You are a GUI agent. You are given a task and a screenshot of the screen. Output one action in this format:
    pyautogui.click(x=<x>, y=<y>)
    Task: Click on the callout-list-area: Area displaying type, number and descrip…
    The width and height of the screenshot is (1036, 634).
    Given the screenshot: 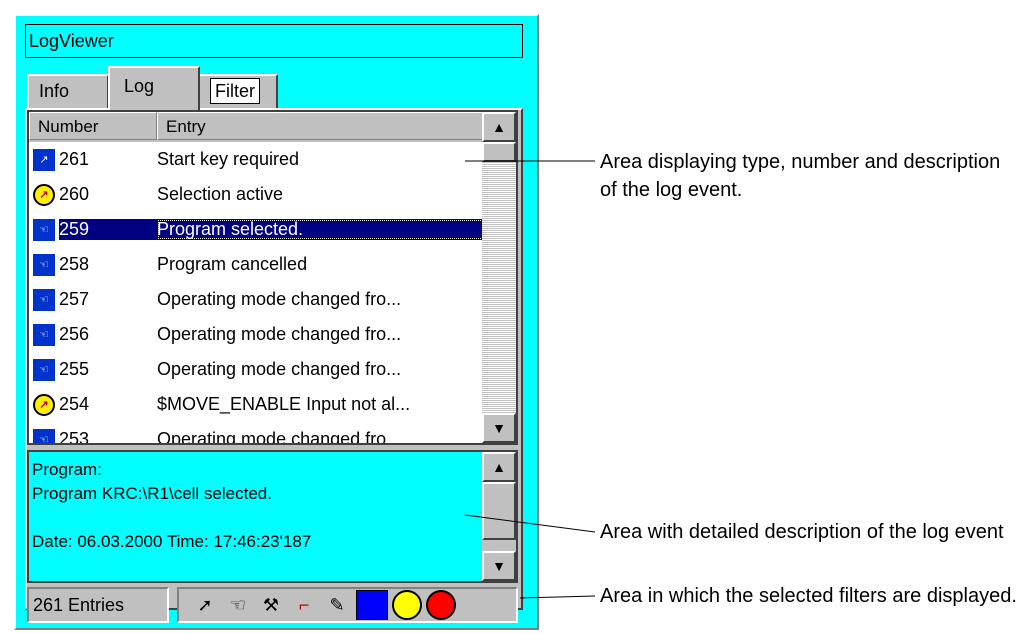 What is the action you would take?
    pyautogui.click(x=800, y=176)
    